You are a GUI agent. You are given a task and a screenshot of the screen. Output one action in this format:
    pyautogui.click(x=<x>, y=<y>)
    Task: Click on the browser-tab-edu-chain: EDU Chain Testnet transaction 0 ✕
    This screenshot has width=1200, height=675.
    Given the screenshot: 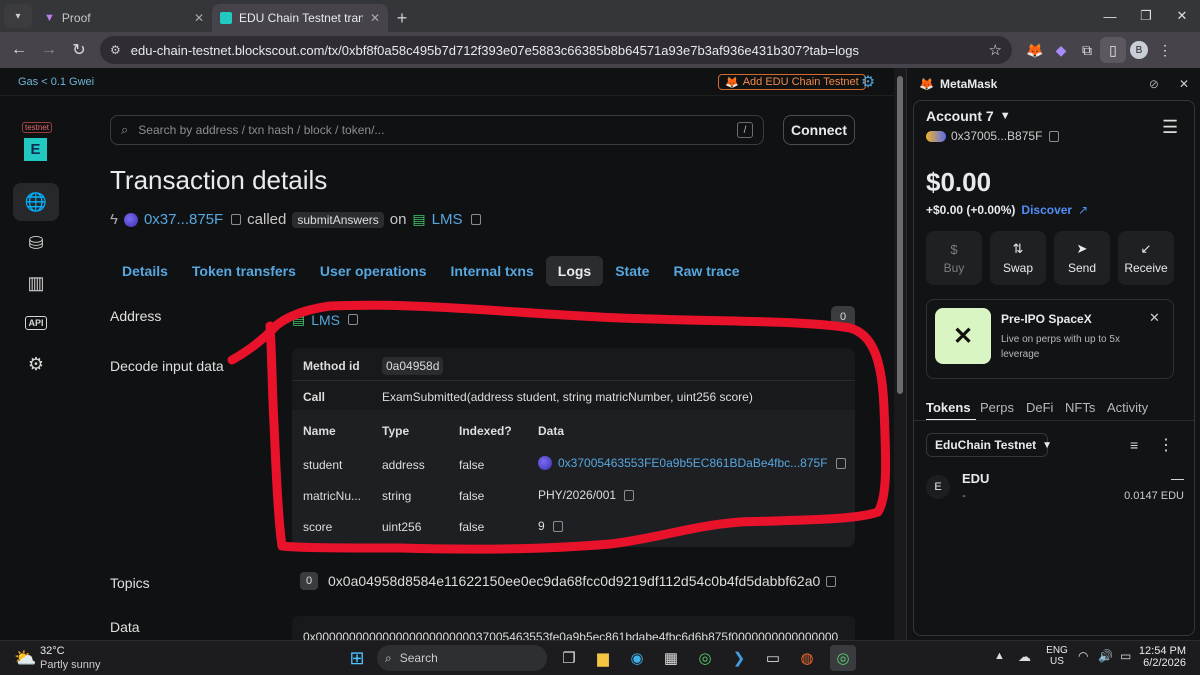 What is the action you would take?
    pyautogui.click(x=300, y=18)
    